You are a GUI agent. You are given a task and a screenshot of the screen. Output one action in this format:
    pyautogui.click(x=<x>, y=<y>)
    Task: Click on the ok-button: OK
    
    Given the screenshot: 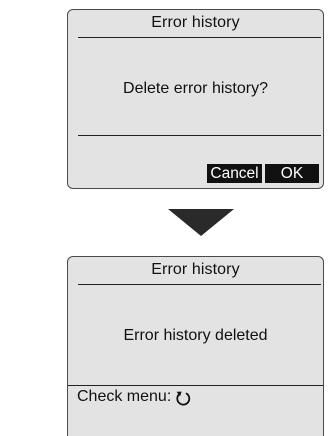 What is the action you would take?
    pyautogui.click(x=292, y=173)
    